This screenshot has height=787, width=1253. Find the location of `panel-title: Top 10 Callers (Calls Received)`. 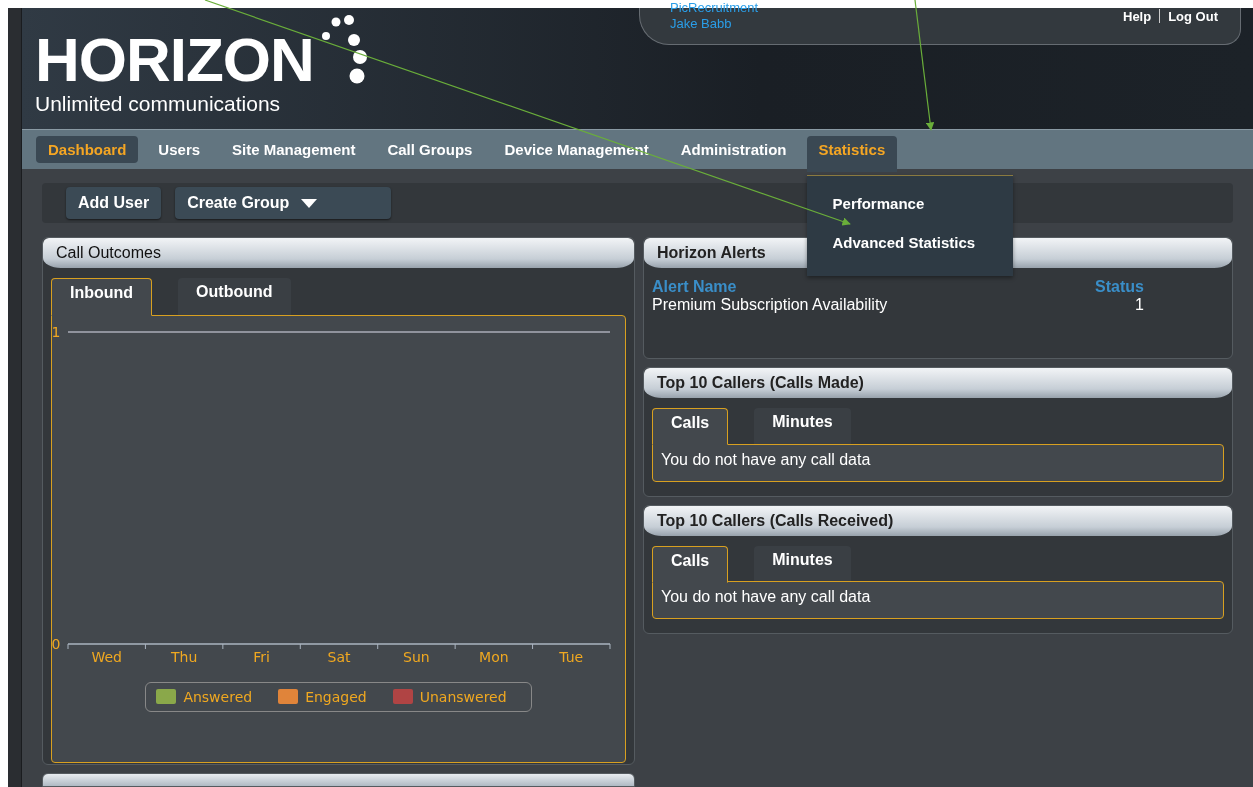

panel-title: Top 10 Callers (Calls Received) is located at coordinates (938, 520).